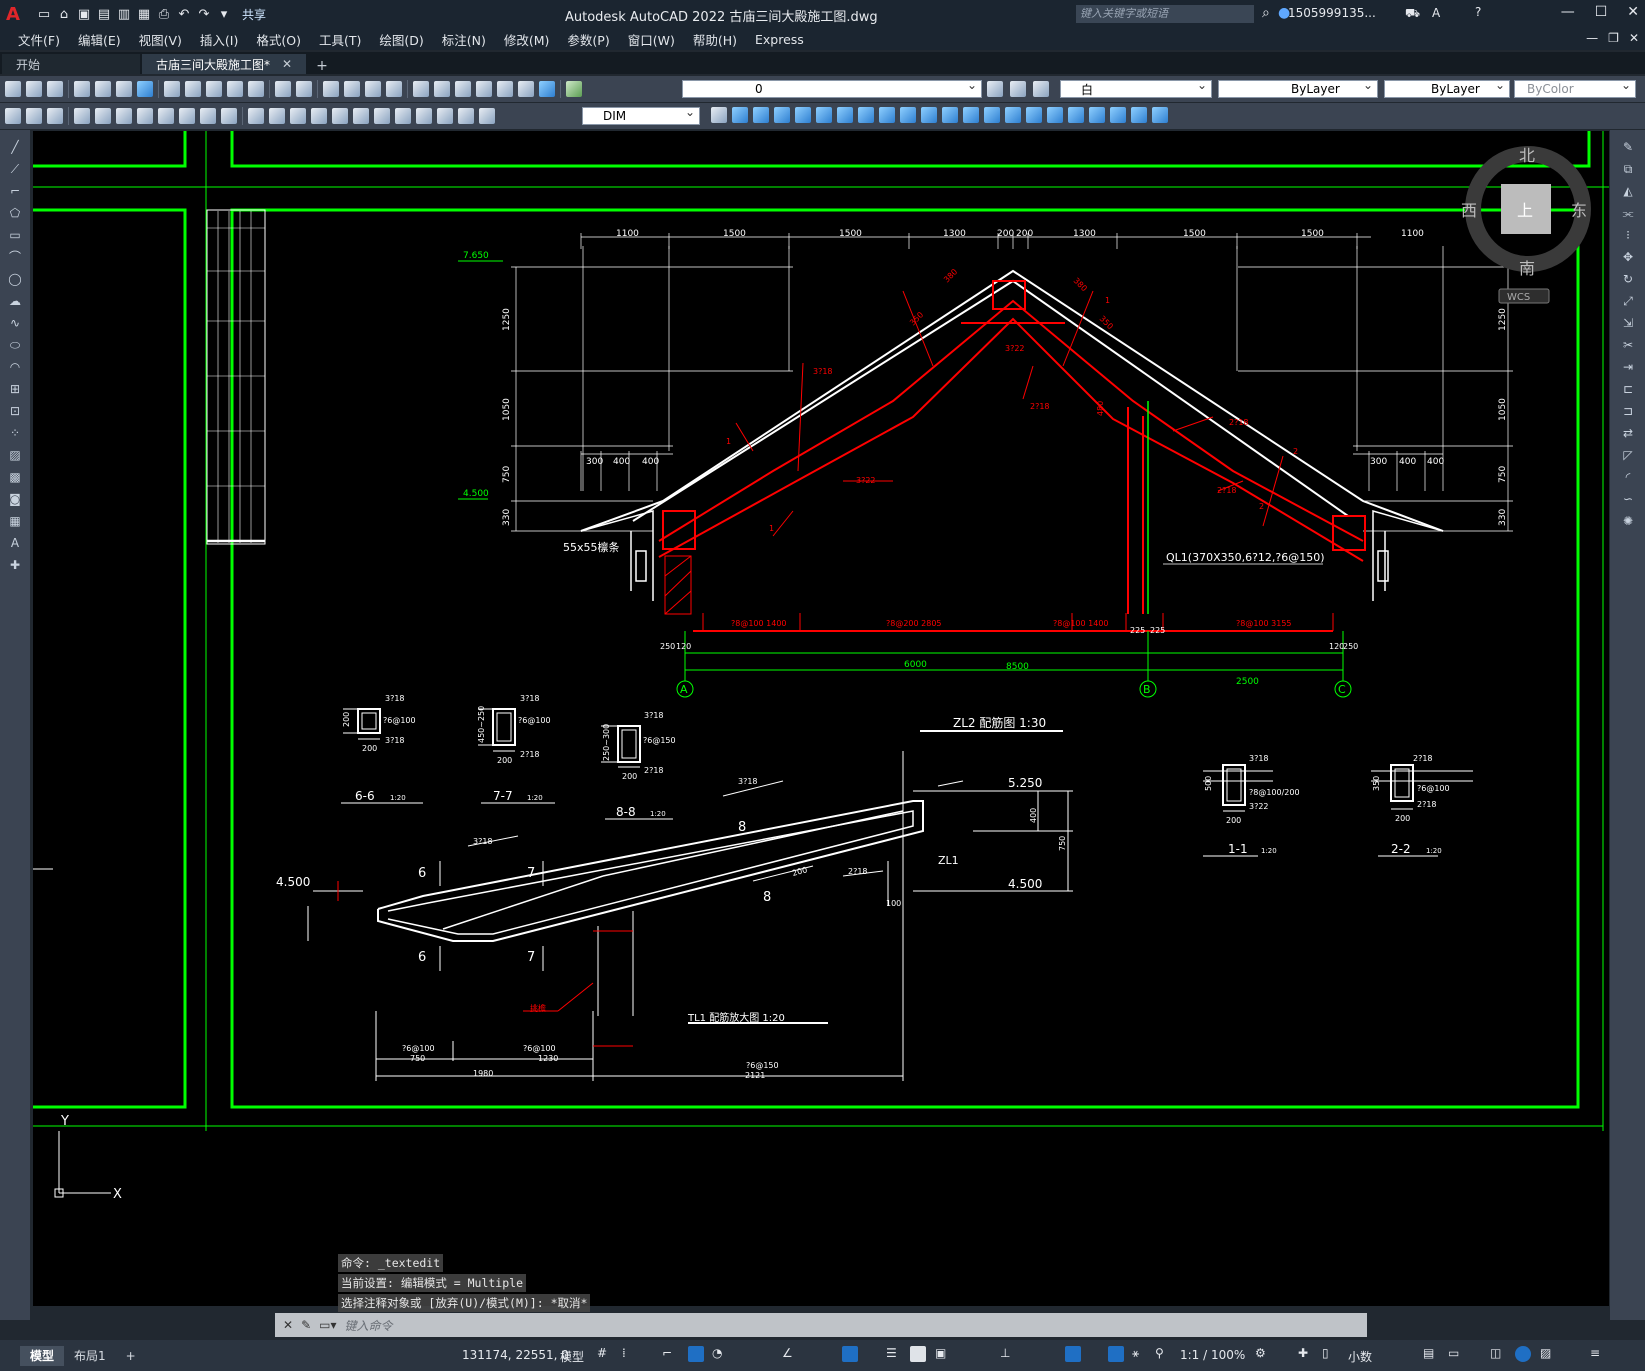  What do you see at coordinates (572, 1356) in the screenshot?
I see `model-space-toggle: 模型` at bounding box center [572, 1356].